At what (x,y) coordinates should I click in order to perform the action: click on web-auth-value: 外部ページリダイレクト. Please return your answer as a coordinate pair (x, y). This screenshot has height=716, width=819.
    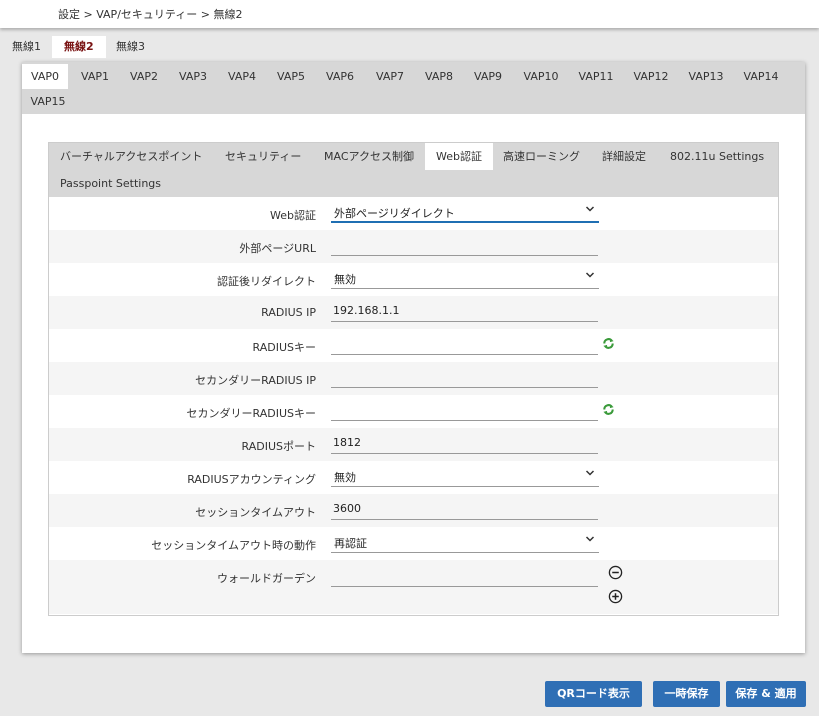
    Looking at the image, I should click on (394, 213).